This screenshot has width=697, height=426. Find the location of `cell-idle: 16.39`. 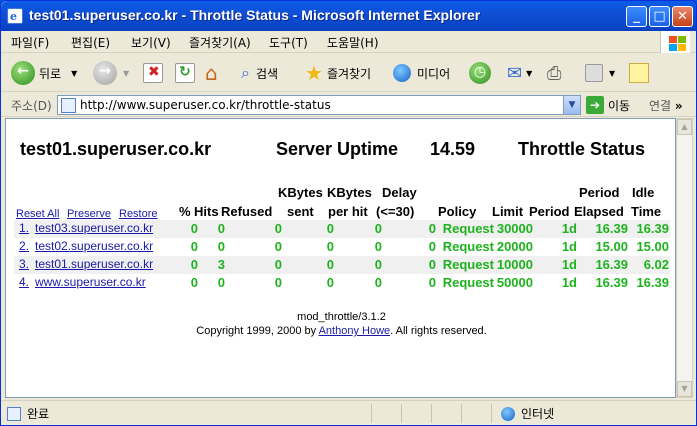

cell-idle: 16.39 is located at coordinates (652, 282).